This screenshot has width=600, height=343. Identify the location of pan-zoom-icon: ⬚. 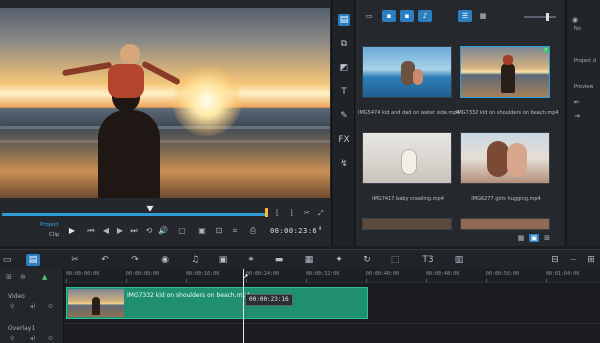
(395, 260).